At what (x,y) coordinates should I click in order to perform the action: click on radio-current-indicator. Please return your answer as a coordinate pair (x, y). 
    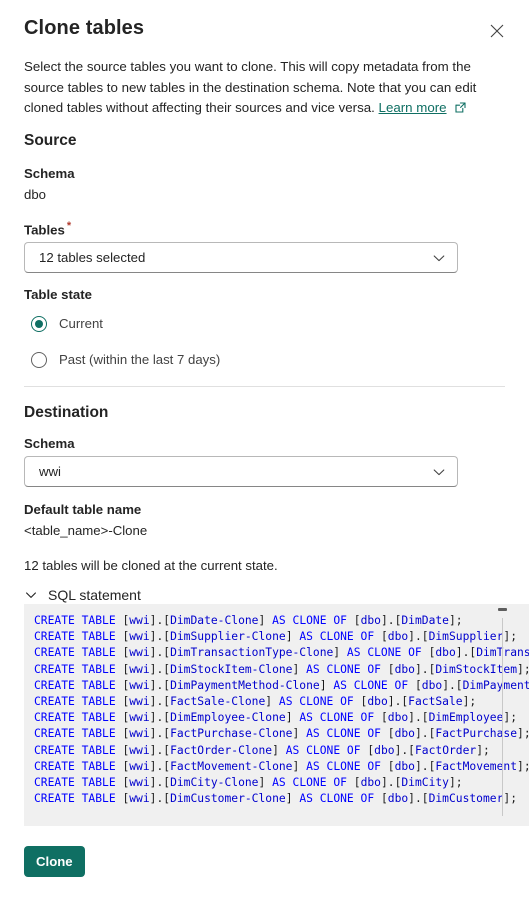
    Looking at the image, I should click on (39, 324).